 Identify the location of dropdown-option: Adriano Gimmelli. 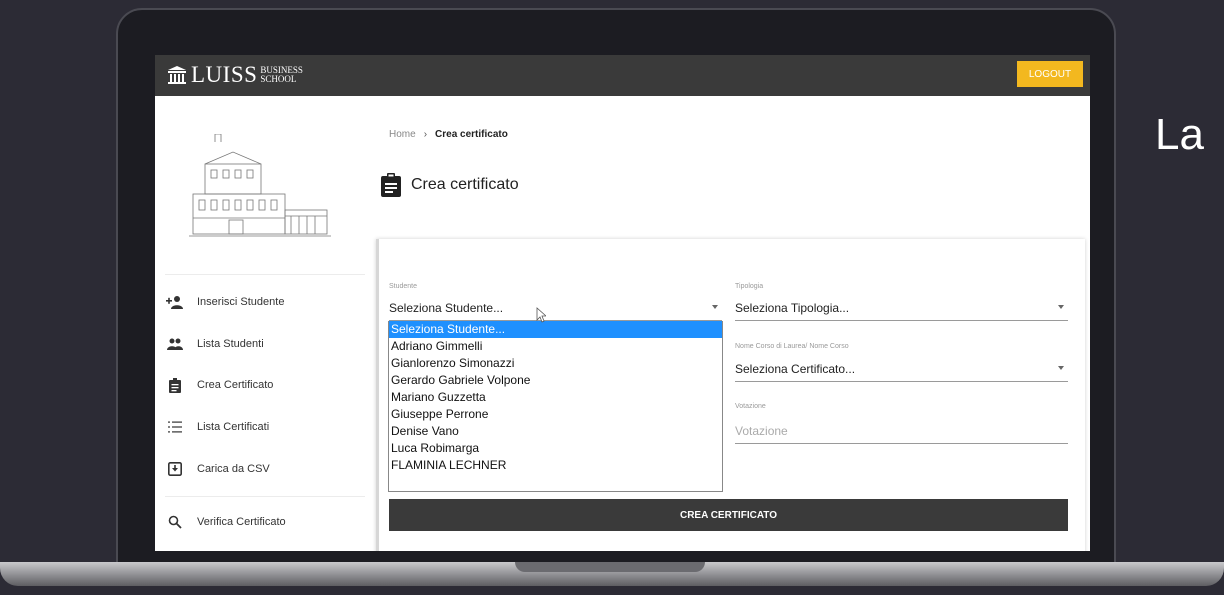
(555, 346).